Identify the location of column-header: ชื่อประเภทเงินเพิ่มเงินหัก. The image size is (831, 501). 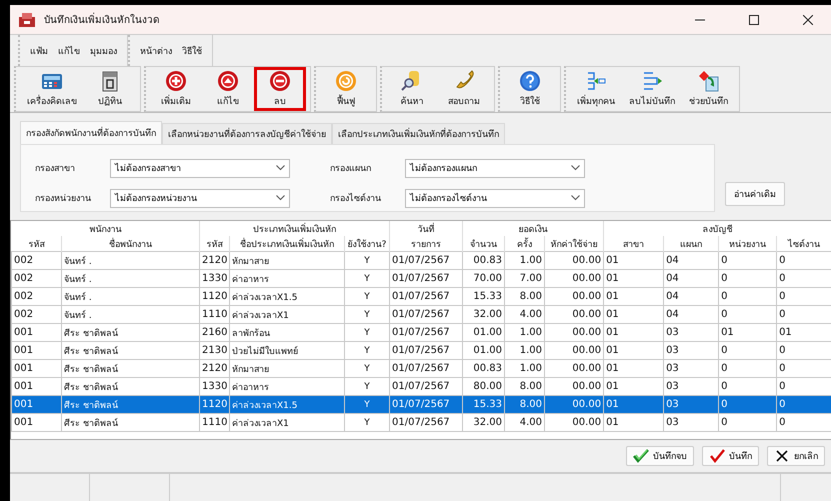
(287, 244).